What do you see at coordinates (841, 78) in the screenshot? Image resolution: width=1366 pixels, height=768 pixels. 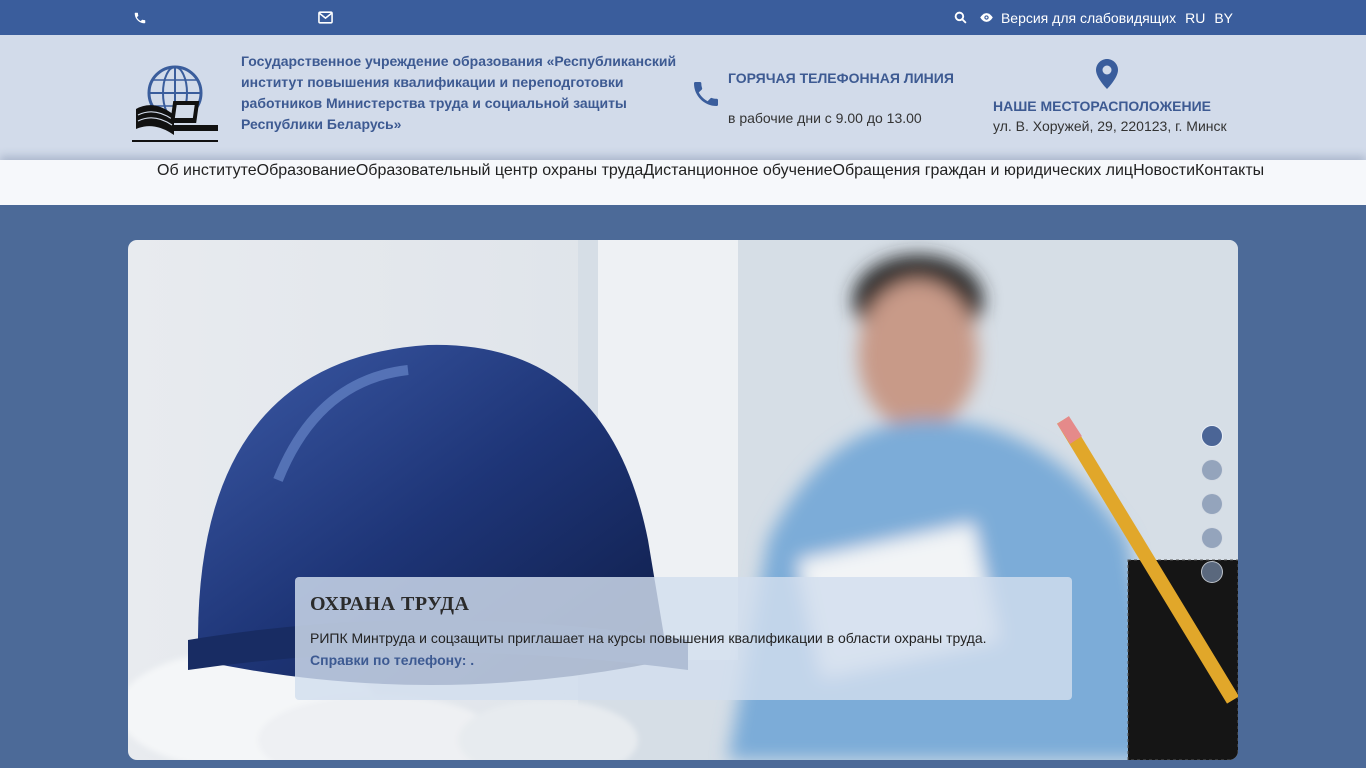 I see `hotline-title: ГОРЯЧАЯ ТЕЛЕФОННАЯ ЛИНИЯ` at bounding box center [841, 78].